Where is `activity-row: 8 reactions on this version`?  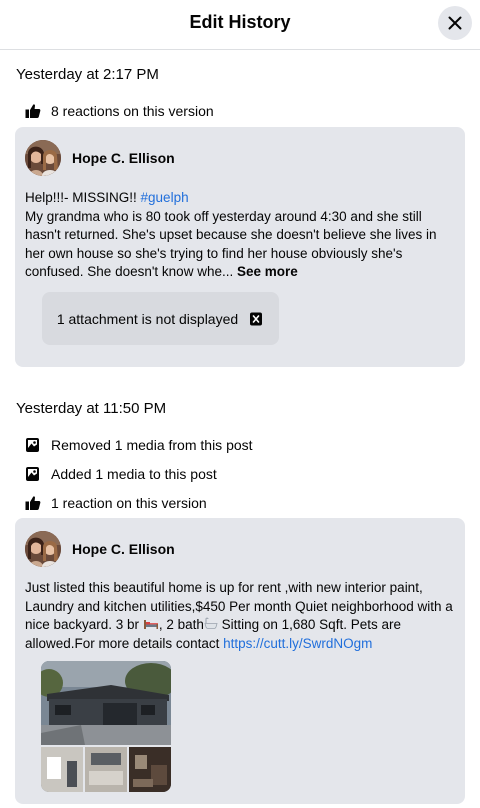
activity-row: 8 reactions on this version is located at coordinates (119, 111).